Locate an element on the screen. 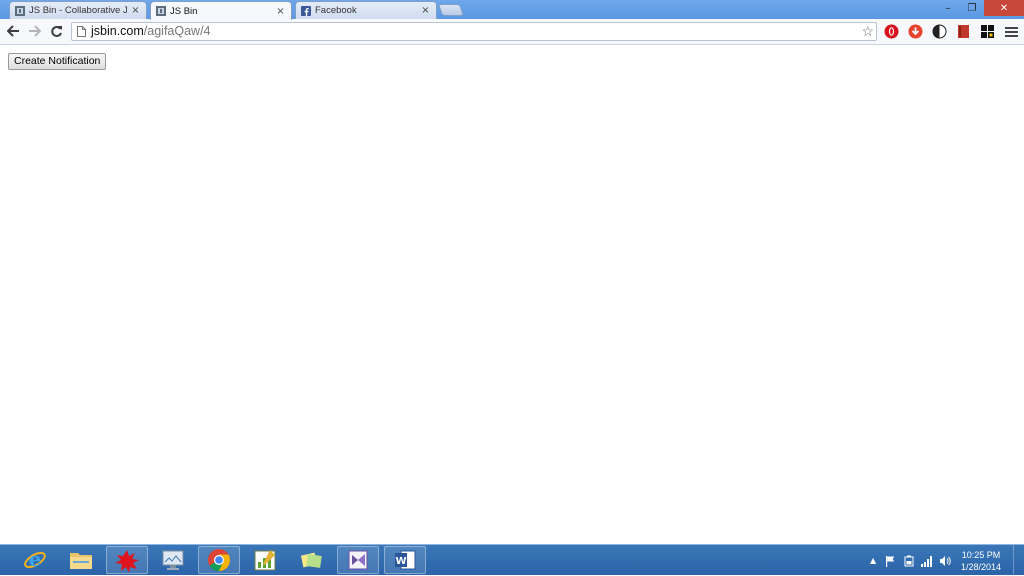 The height and width of the screenshot is (576, 1024). word-icon: W is located at coordinates (405, 560).